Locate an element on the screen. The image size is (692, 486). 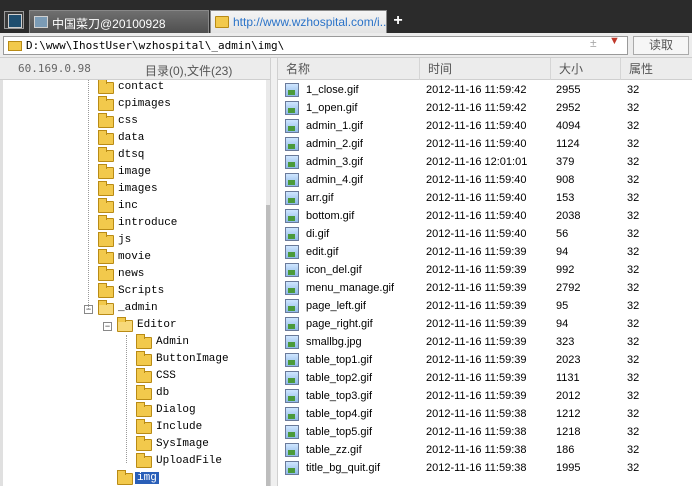
tree-node-label: data is located at coordinates (131, 138).